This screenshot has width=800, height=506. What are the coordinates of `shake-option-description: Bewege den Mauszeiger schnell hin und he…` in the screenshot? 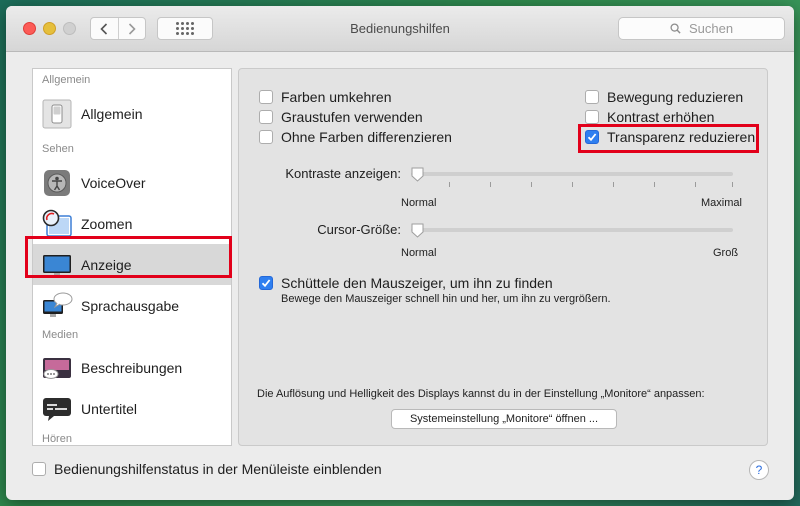 It's located at (446, 299).